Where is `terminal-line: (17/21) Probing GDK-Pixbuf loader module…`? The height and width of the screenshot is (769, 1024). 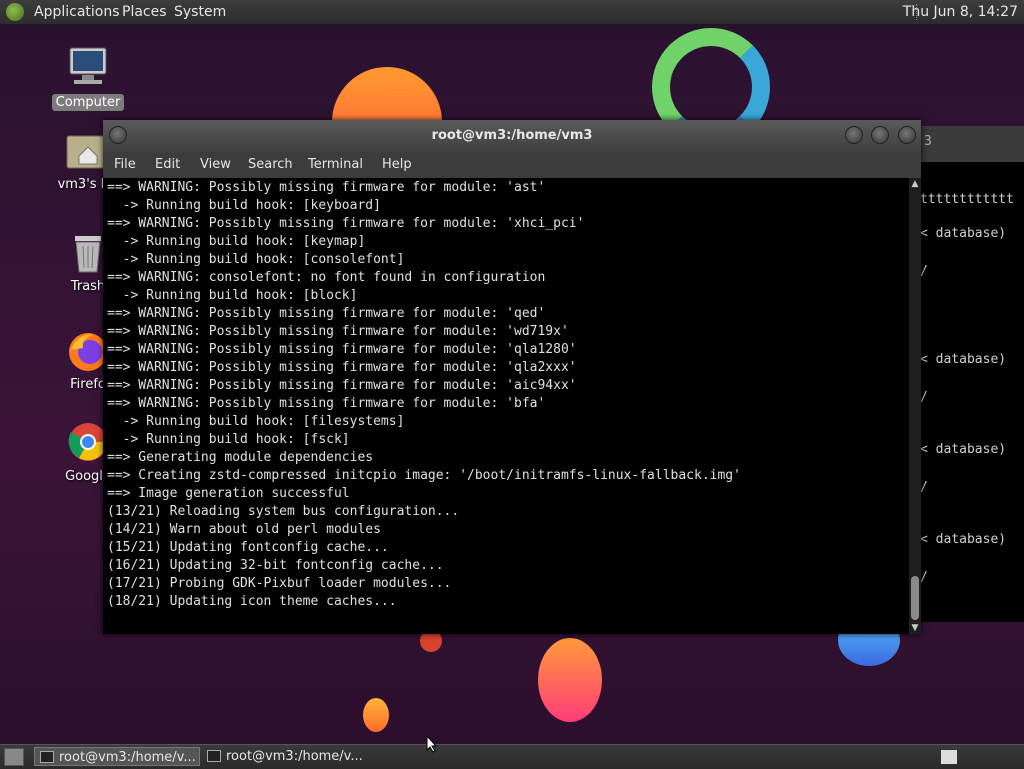
terminal-line: (17/21) Probing GDK-Pixbuf loader module… is located at coordinates (279, 583).